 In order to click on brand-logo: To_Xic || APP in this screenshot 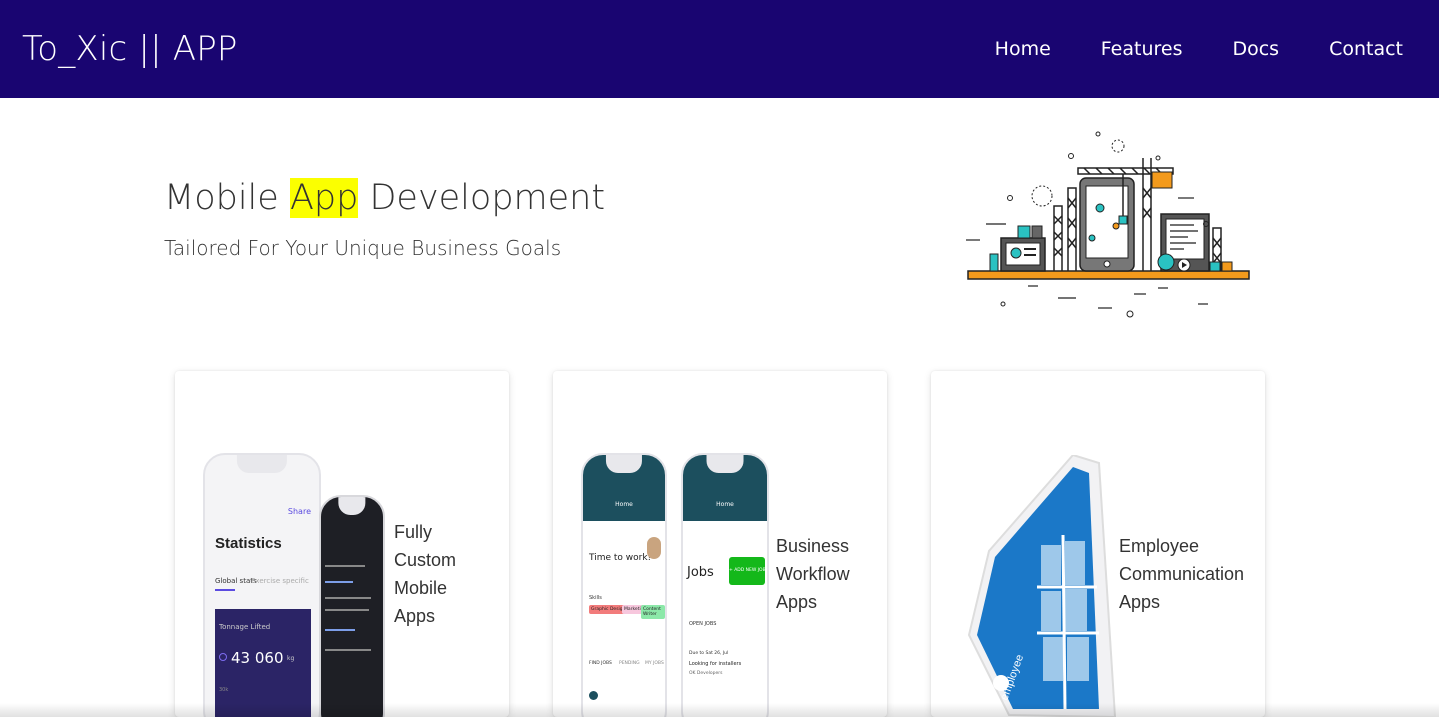, I will do `click(130, 49)`.